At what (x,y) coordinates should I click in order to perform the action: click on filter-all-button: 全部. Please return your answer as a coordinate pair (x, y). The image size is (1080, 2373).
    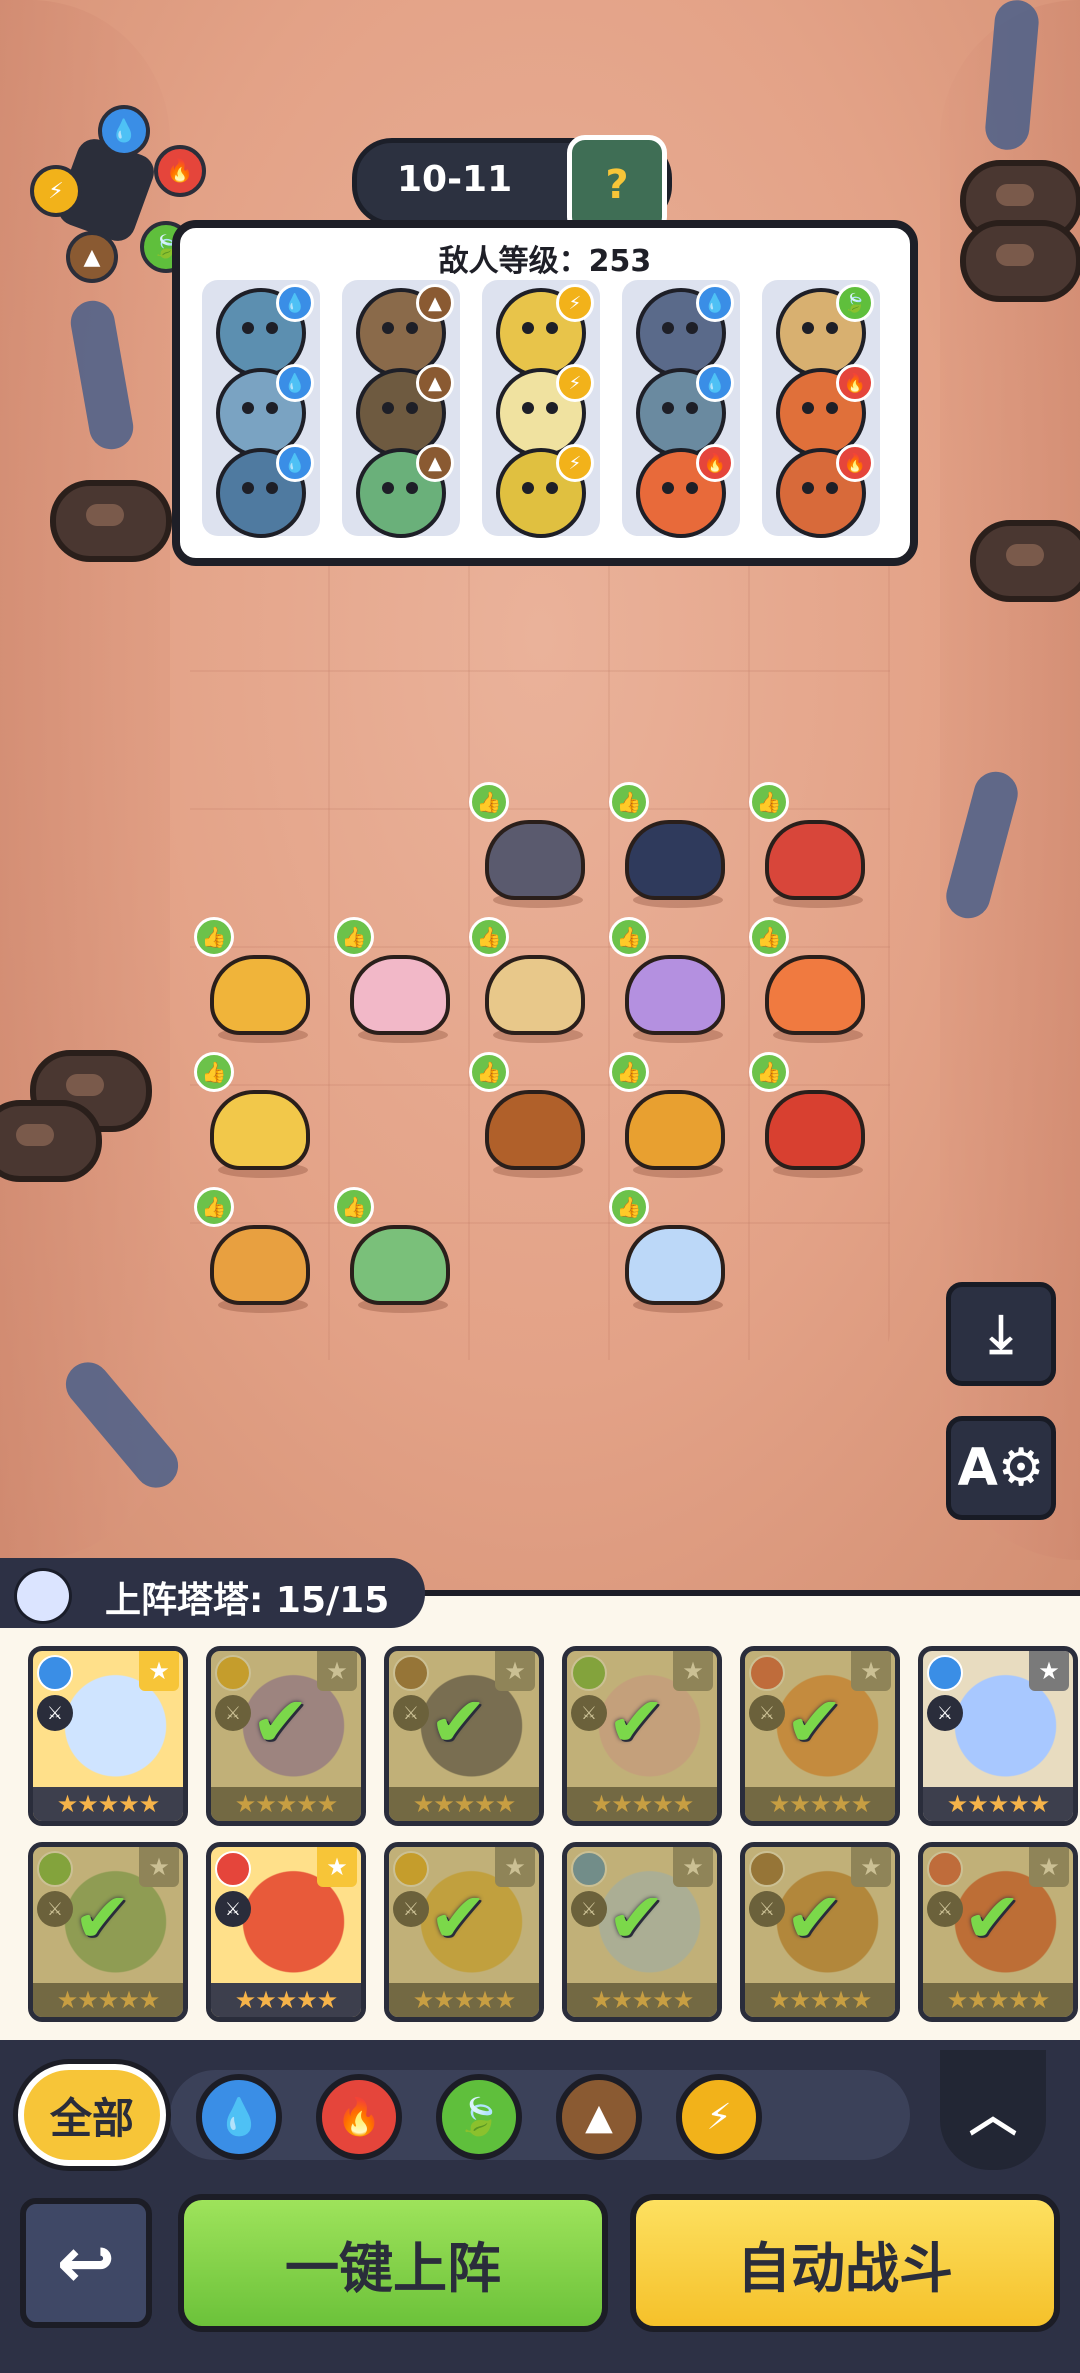
    Looking at the image, I should click on (92, 2115).